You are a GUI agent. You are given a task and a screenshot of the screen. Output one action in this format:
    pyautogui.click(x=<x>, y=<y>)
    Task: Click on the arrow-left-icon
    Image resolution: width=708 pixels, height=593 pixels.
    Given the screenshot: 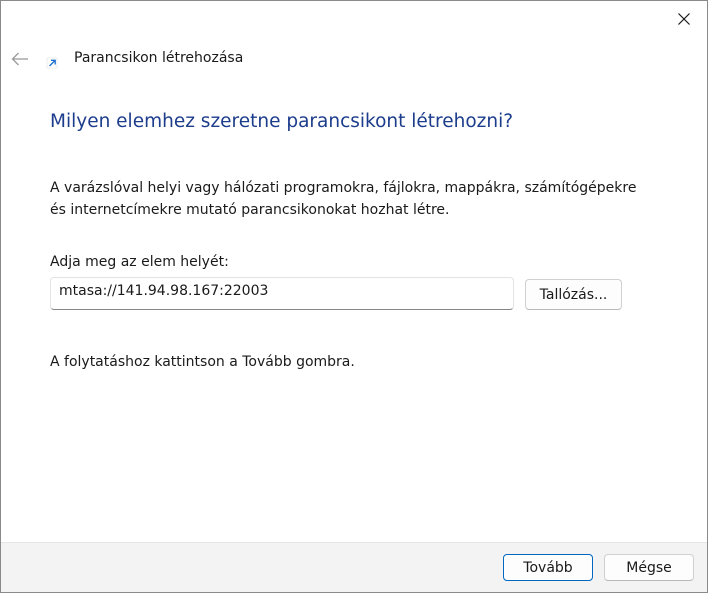 What is the action you would take?
    pyautogui.click(x=19, y=59)
    